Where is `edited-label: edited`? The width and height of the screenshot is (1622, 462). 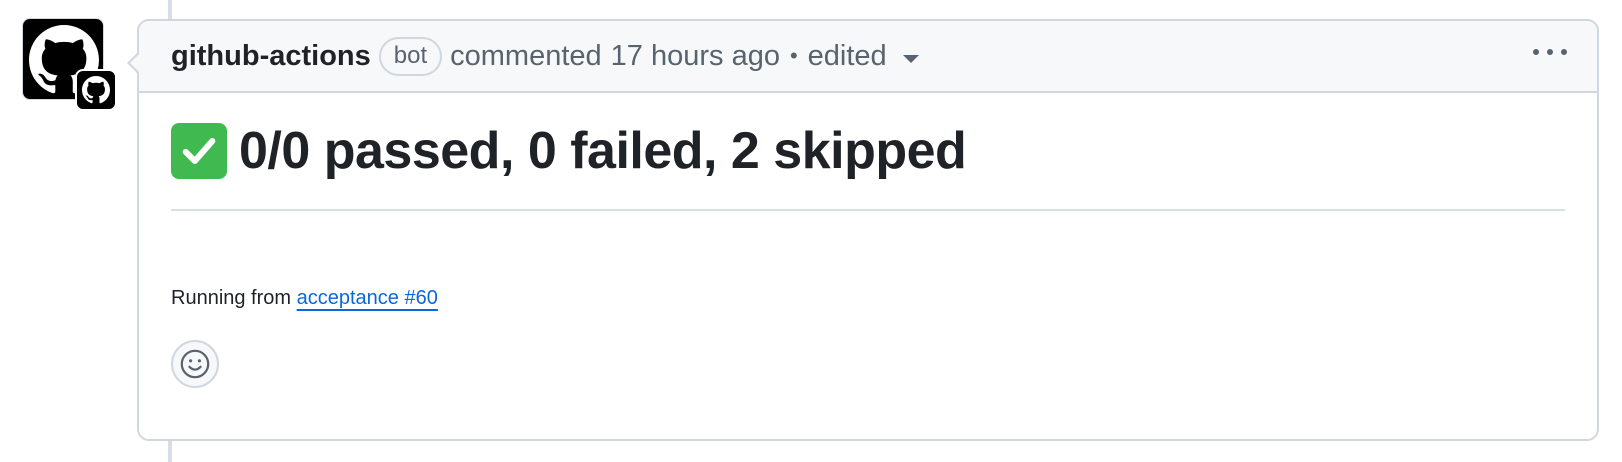
edited-label: edited is located at coordinates (847, 55).